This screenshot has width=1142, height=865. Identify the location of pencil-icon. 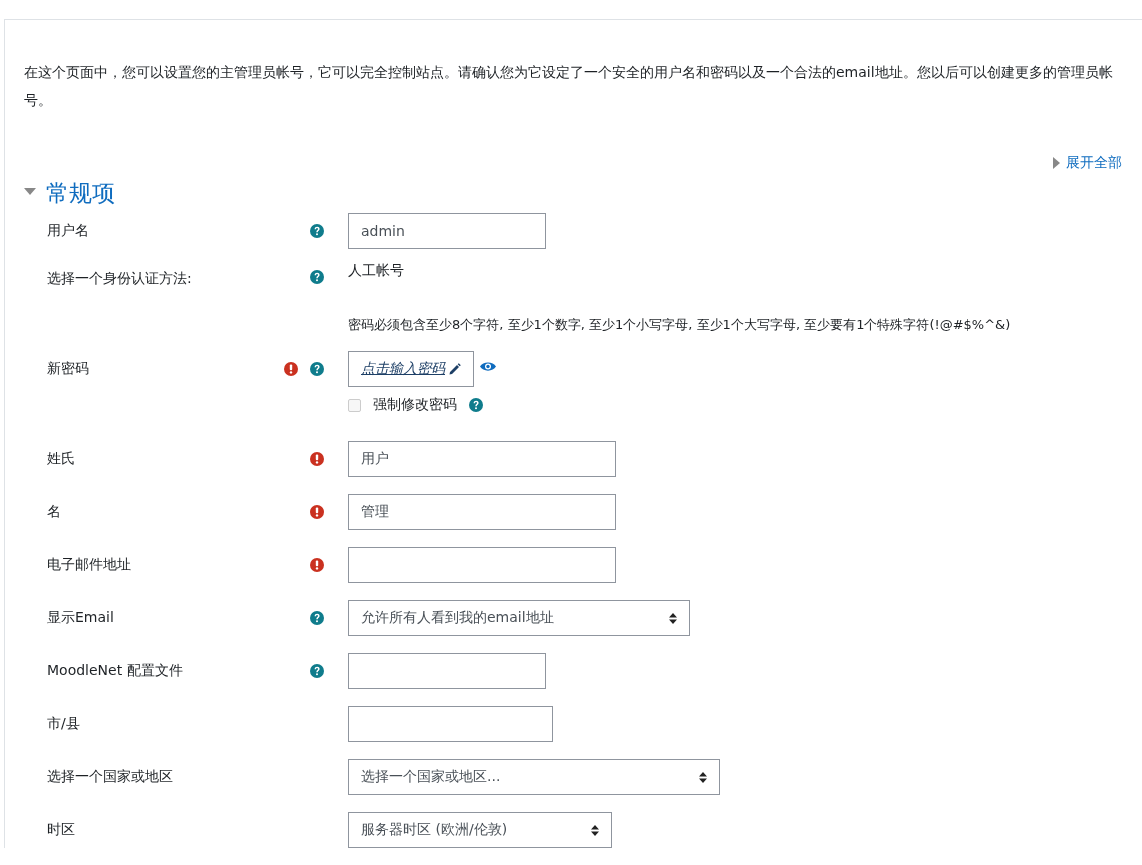
(455, 369).